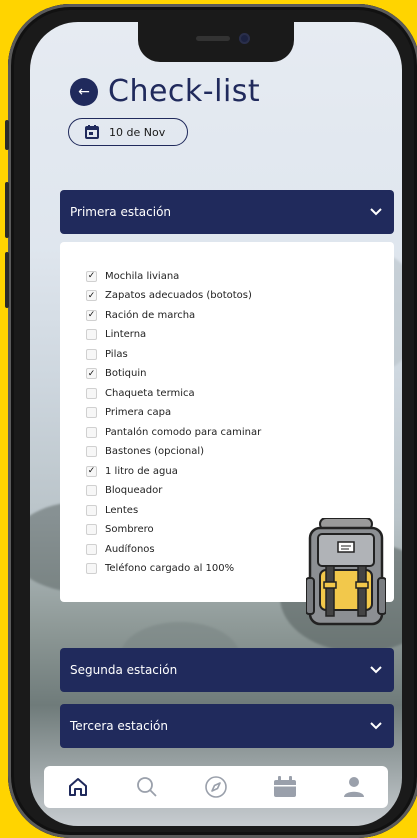  Describe the element at coordinates (126, 334) in the screenshot. I see `checklist-item-label: Linterna` at that location.